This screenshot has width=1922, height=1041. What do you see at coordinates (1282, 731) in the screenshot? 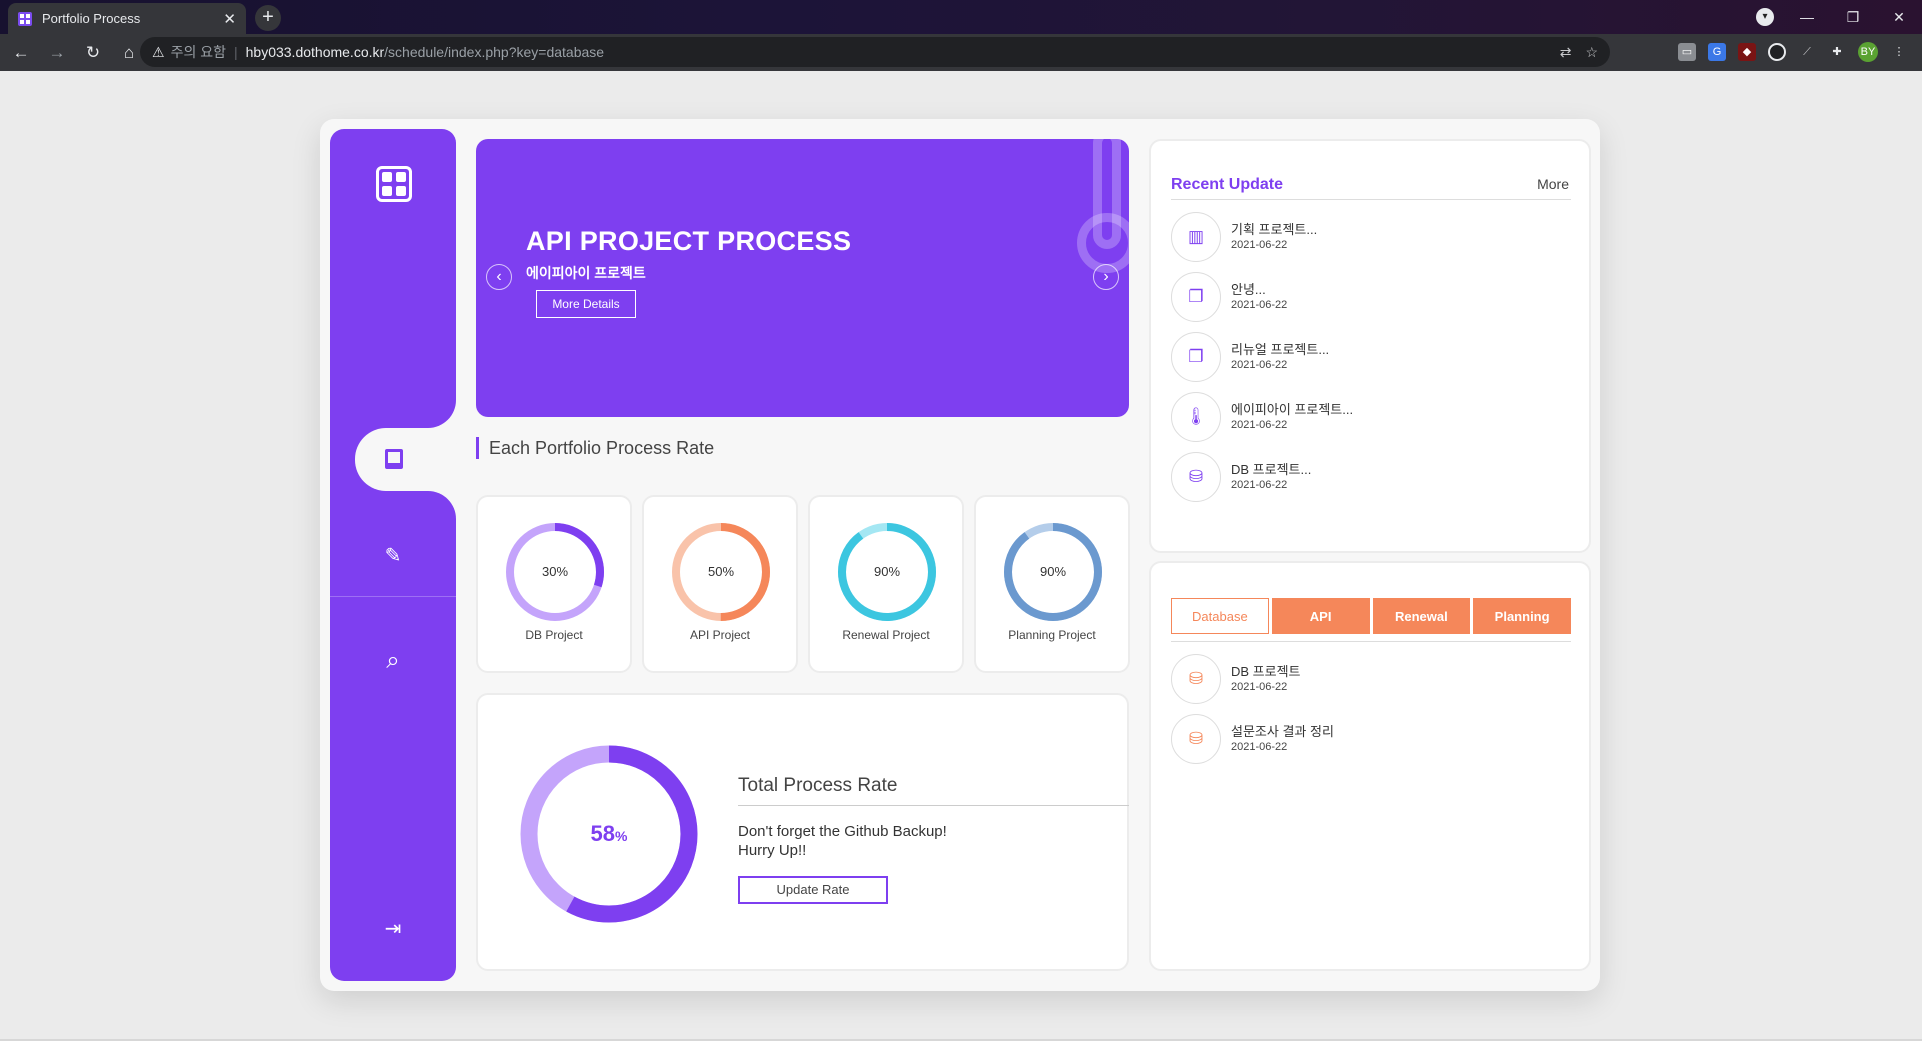
I see `item-title: 설문조사 결과 정리` at bounding box center [1282, 731].